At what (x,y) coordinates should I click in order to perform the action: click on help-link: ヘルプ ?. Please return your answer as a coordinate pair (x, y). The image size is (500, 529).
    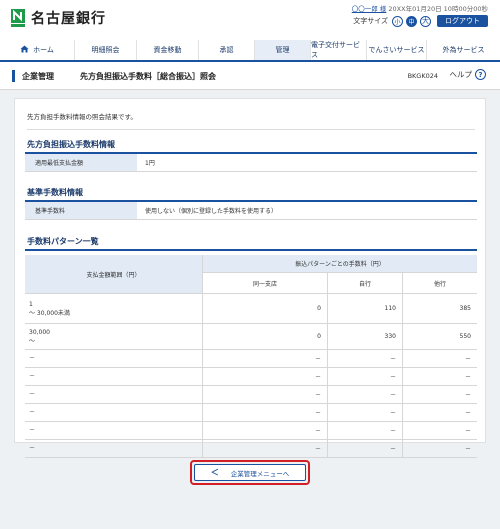
    Looking at the image, I should click on (468, 74).